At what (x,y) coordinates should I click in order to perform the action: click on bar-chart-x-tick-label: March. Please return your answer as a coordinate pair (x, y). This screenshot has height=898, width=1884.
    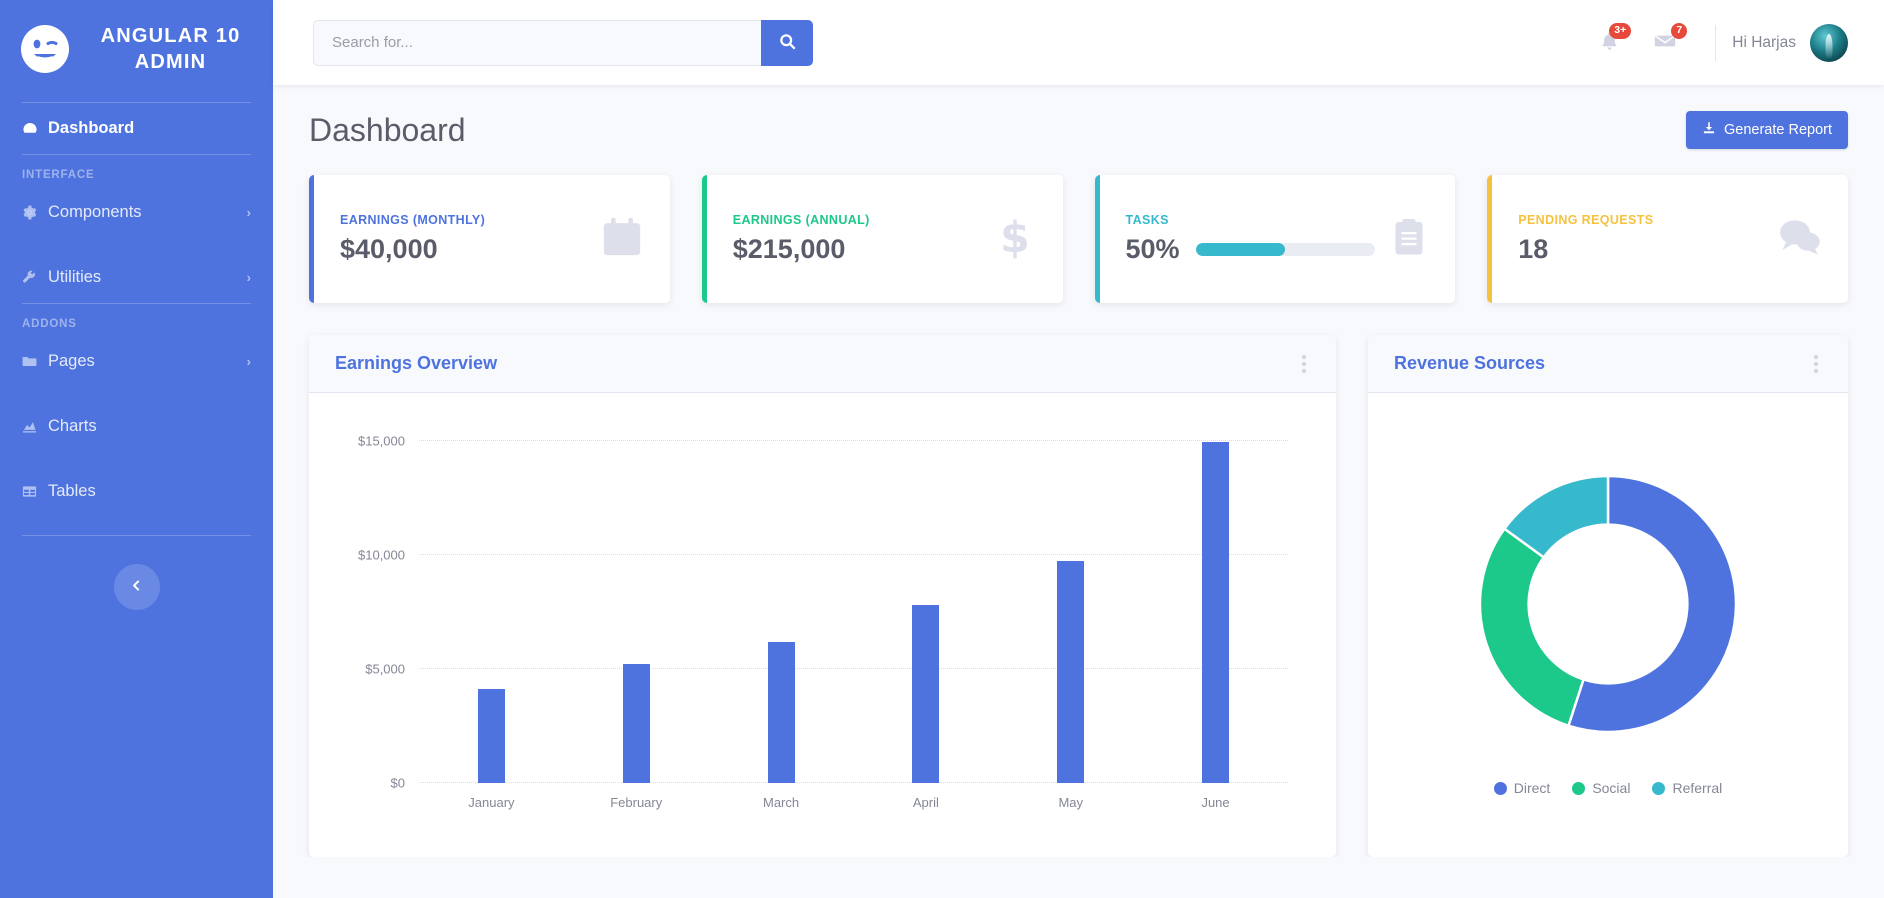
    Looking at the image, I should click on (781, 802).